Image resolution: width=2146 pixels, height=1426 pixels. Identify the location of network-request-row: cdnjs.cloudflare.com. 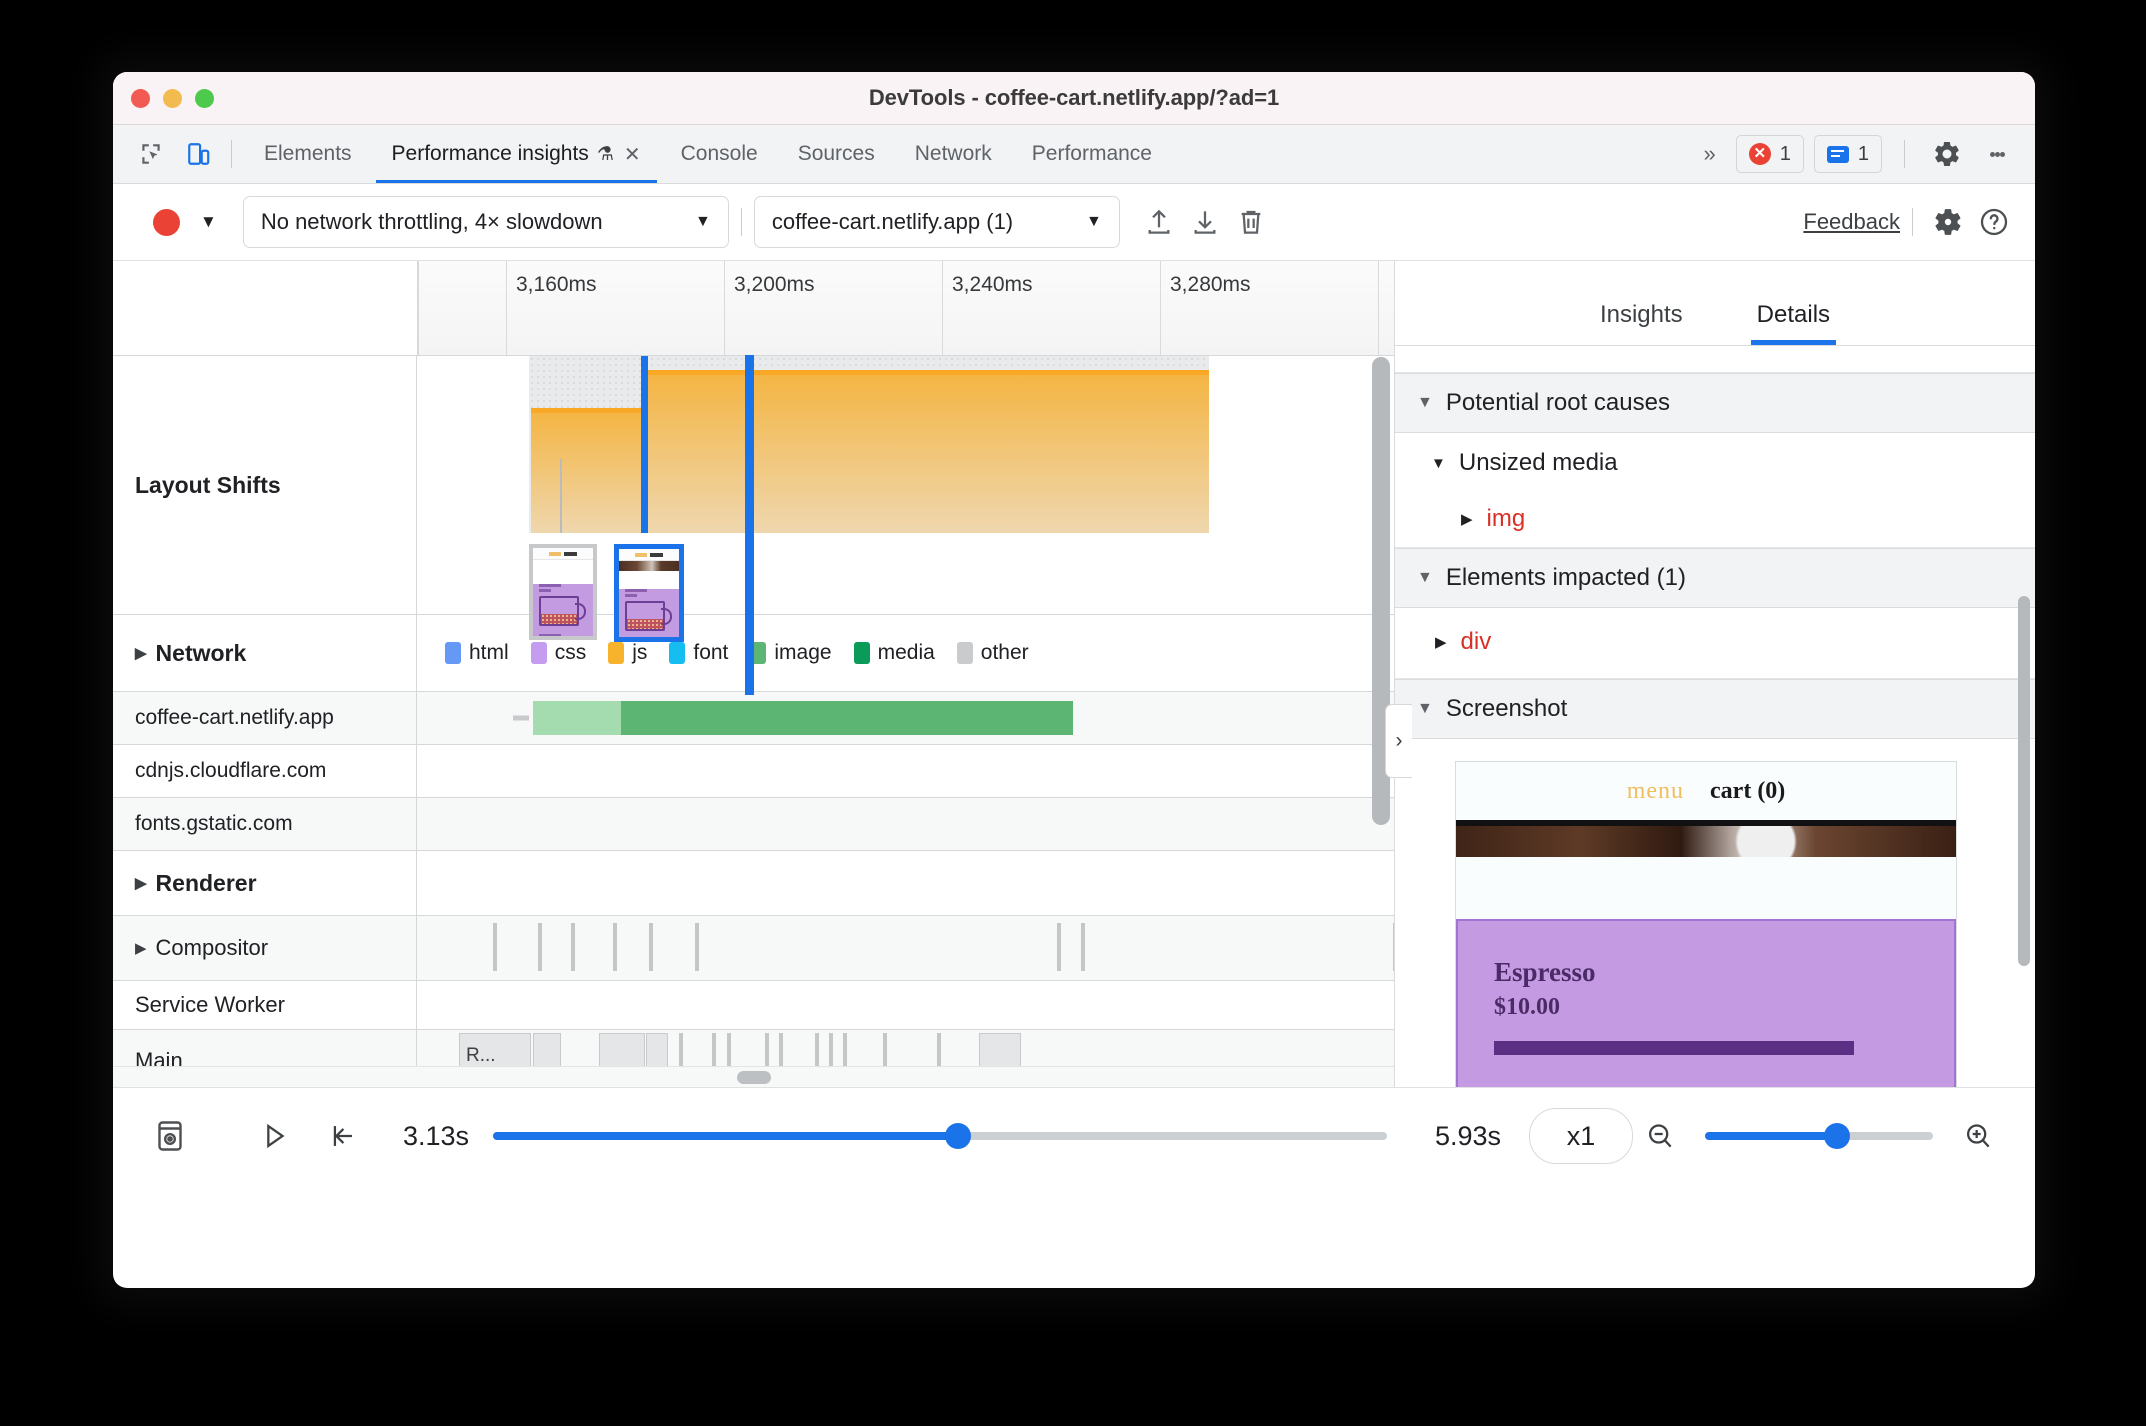
(753, 771).